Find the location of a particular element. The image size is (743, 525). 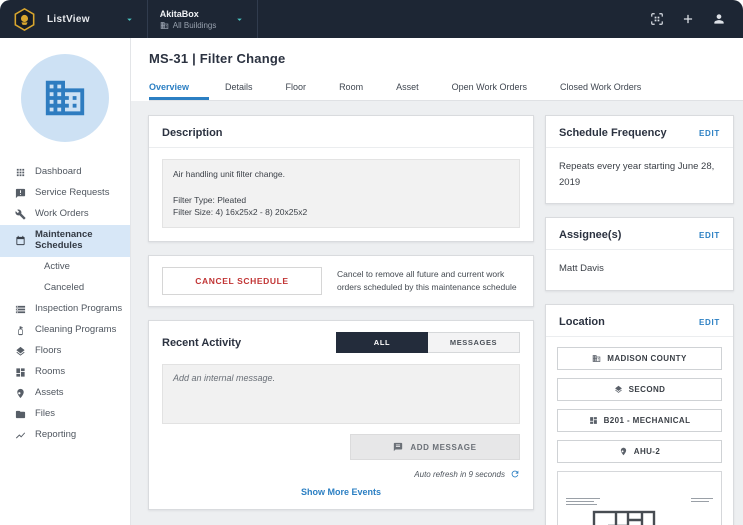

sidebar-item-label: Work Orders is located at coordinates (62, 214).